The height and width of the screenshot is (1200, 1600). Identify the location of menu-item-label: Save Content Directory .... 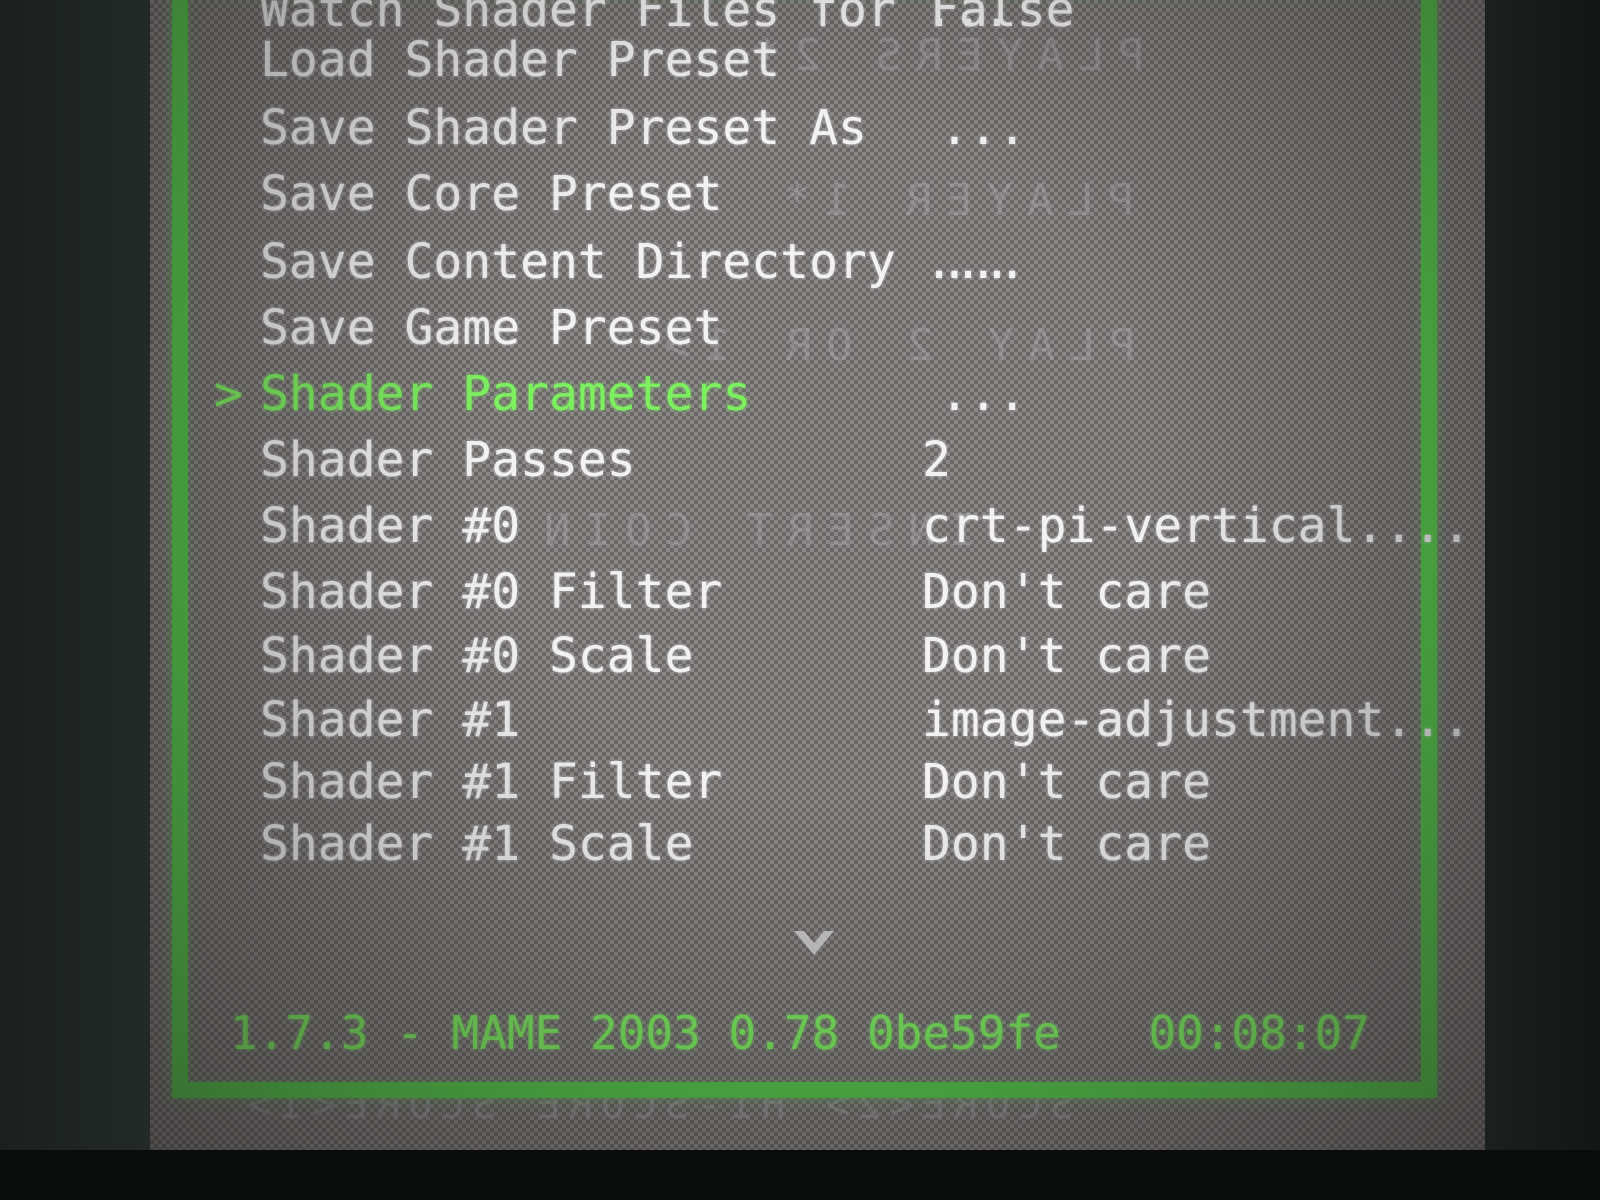
(636, 262).